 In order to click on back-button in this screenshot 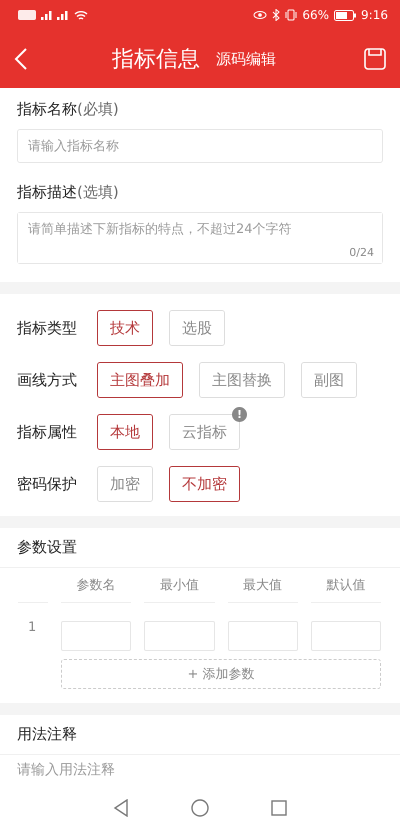, I will do `click(21, 59)`.